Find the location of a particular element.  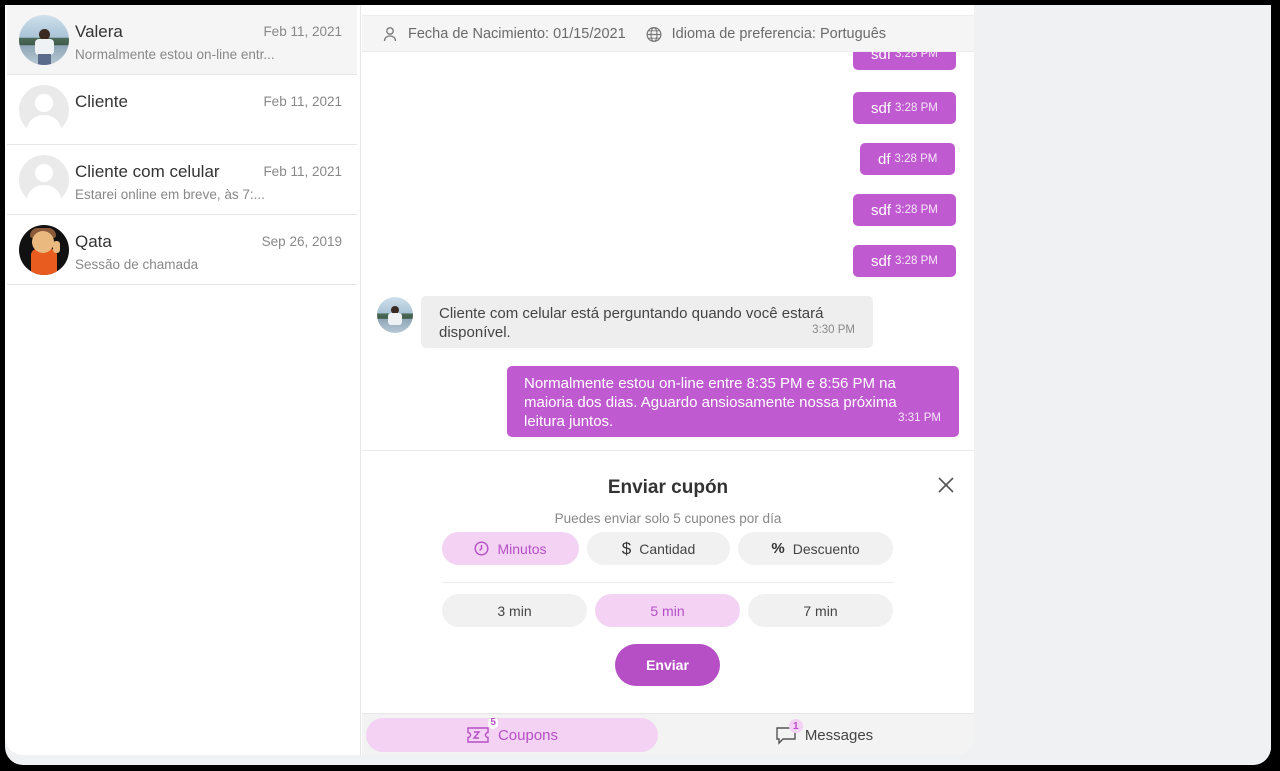

clock-icon is located at coordinates (481, 548).